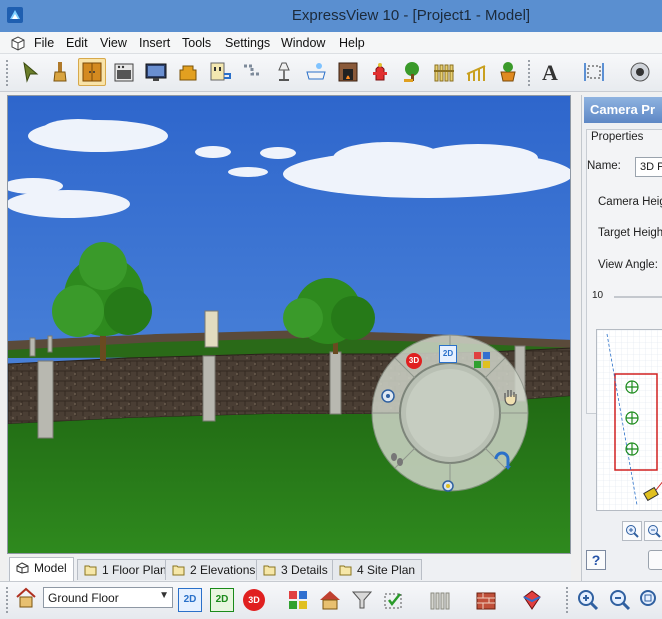  What do you see at coordinates (50, 568) in the screenshot?
I see `tab-label: Model` at bounding box center [50, 568].